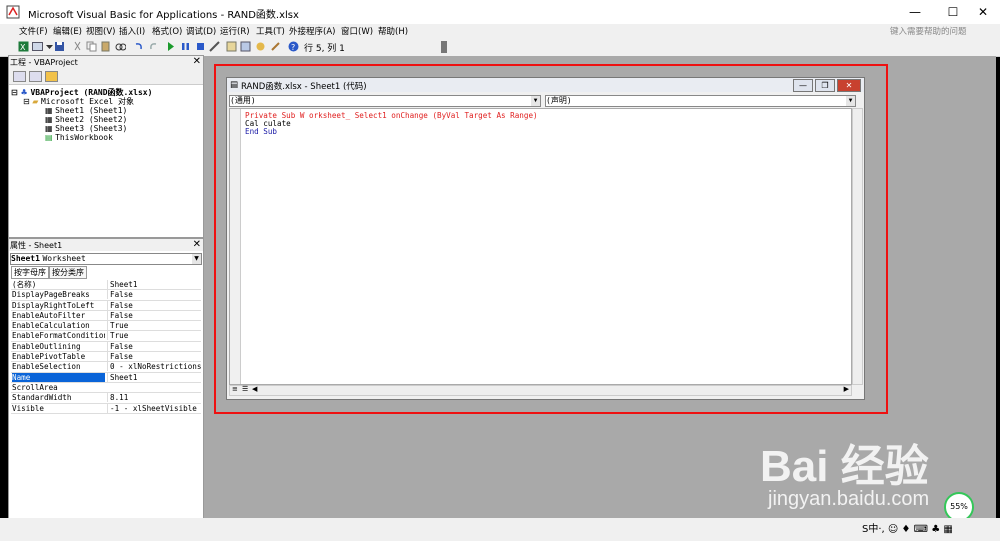 The width and height of the screenshot is (1000, 541). What do you see at coordinates (201, 31) in the screenshot?
I see `menu-debug: 调试(D)` at bounding box center [201, 31].